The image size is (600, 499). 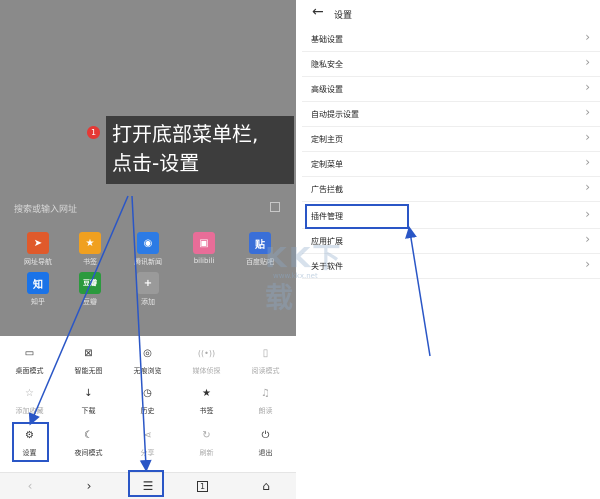 I want to click on app-bookmarks: ★ 书签, so click(x=90, y=249).